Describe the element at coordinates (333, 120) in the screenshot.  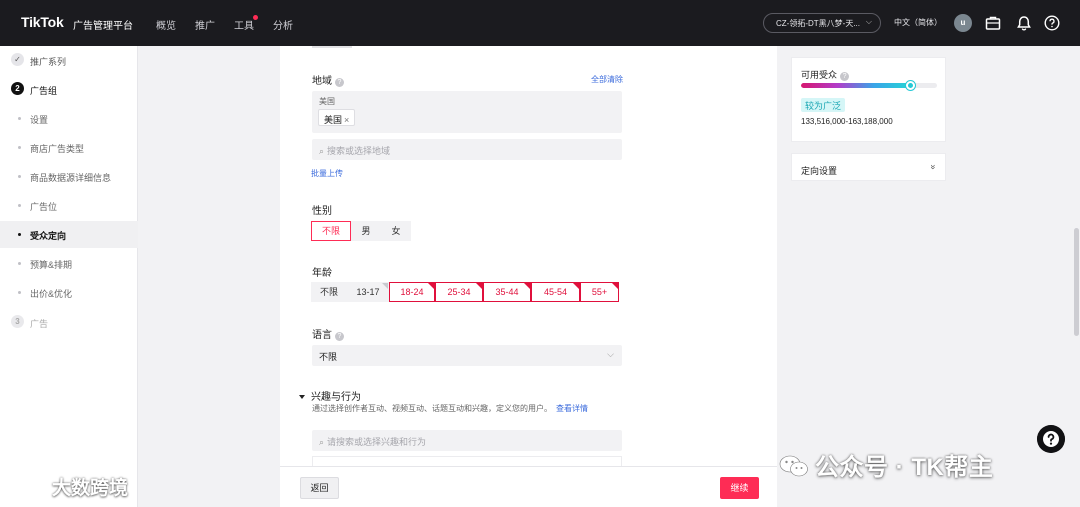
I see `region-tag-label: 美国` at that location.